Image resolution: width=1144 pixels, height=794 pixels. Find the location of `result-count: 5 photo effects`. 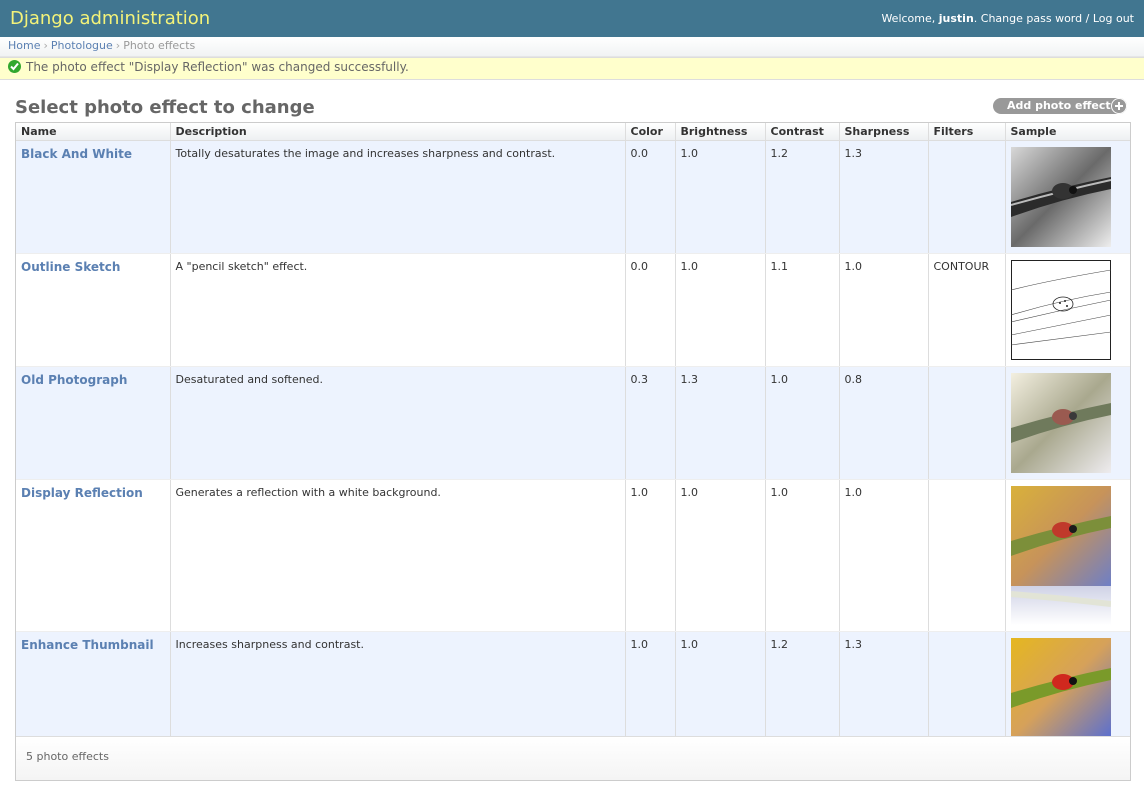

result-count: 5 photo effects is located at coordinates (67, 756).